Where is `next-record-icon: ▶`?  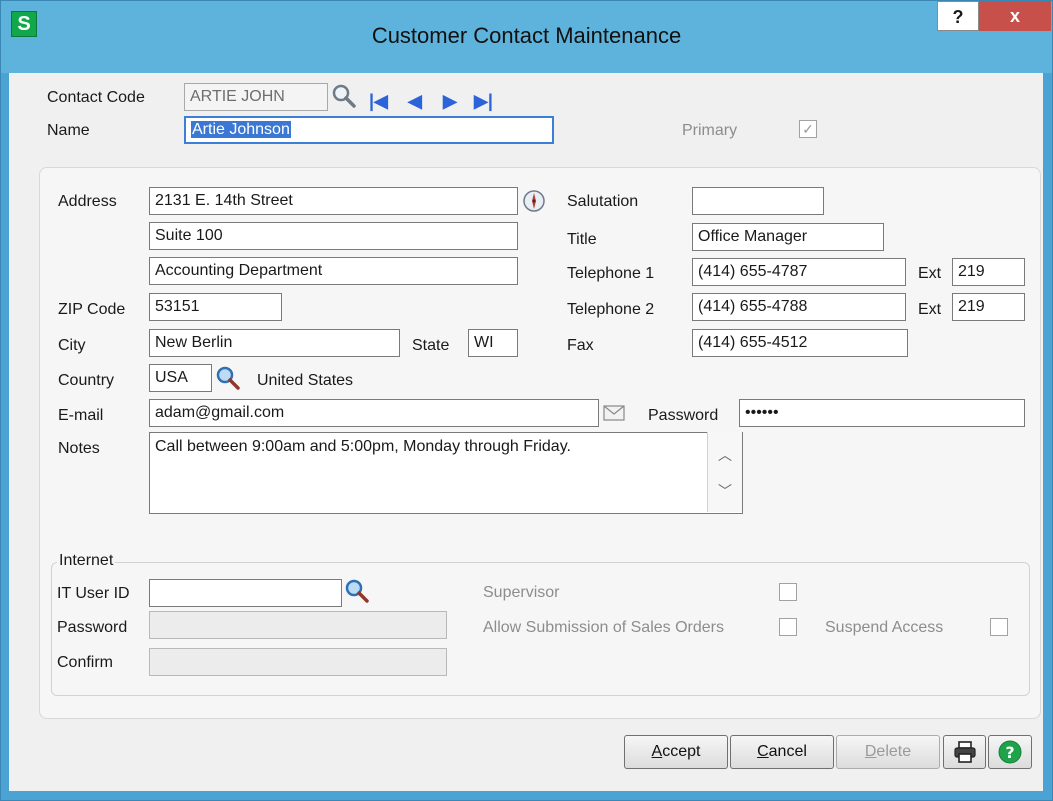
next-record-icon: ▶ is located at coordinates (450, 101).